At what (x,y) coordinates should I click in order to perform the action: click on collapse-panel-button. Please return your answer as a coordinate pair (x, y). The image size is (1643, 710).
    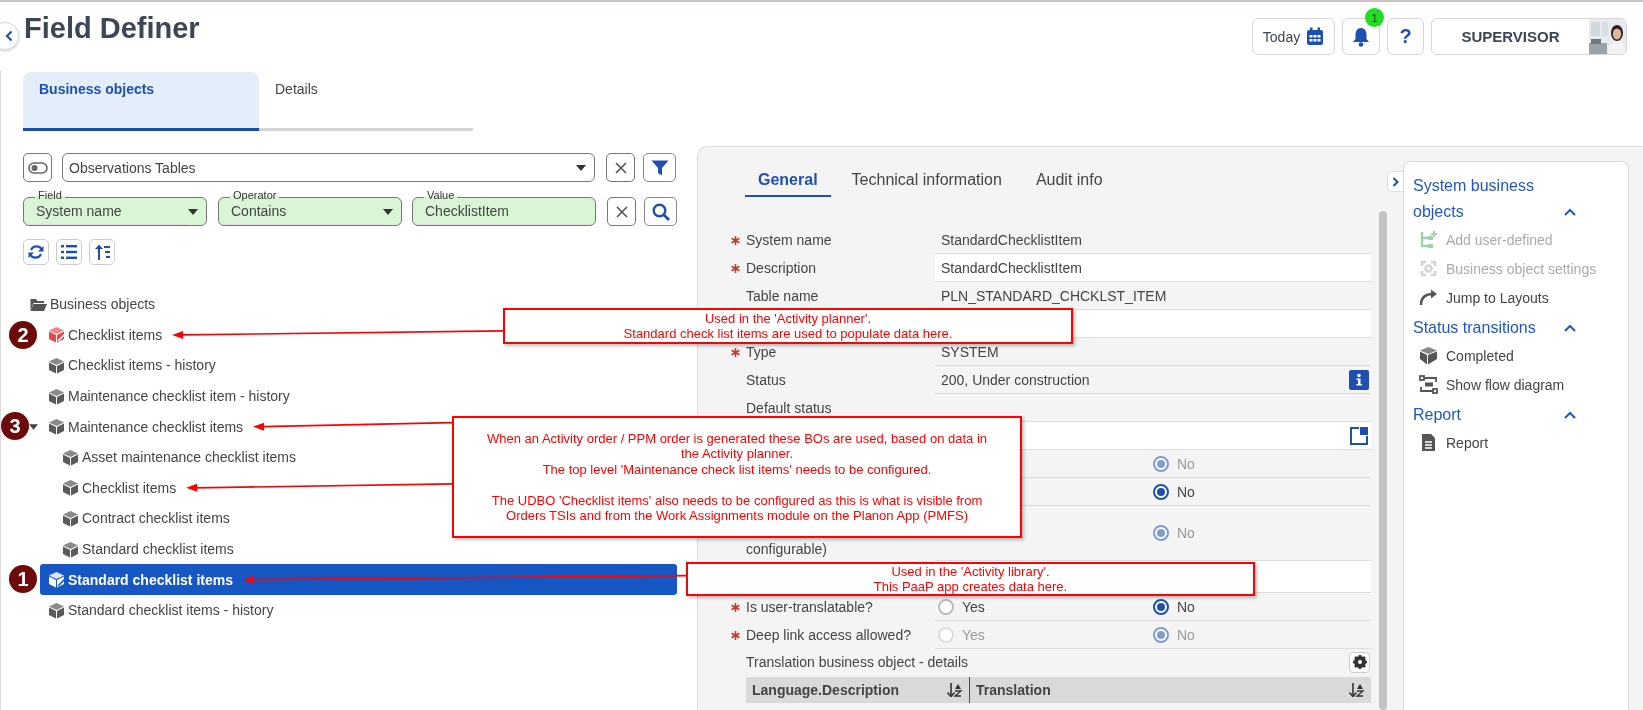
    Looking at the image, I should click on (1395, 181).